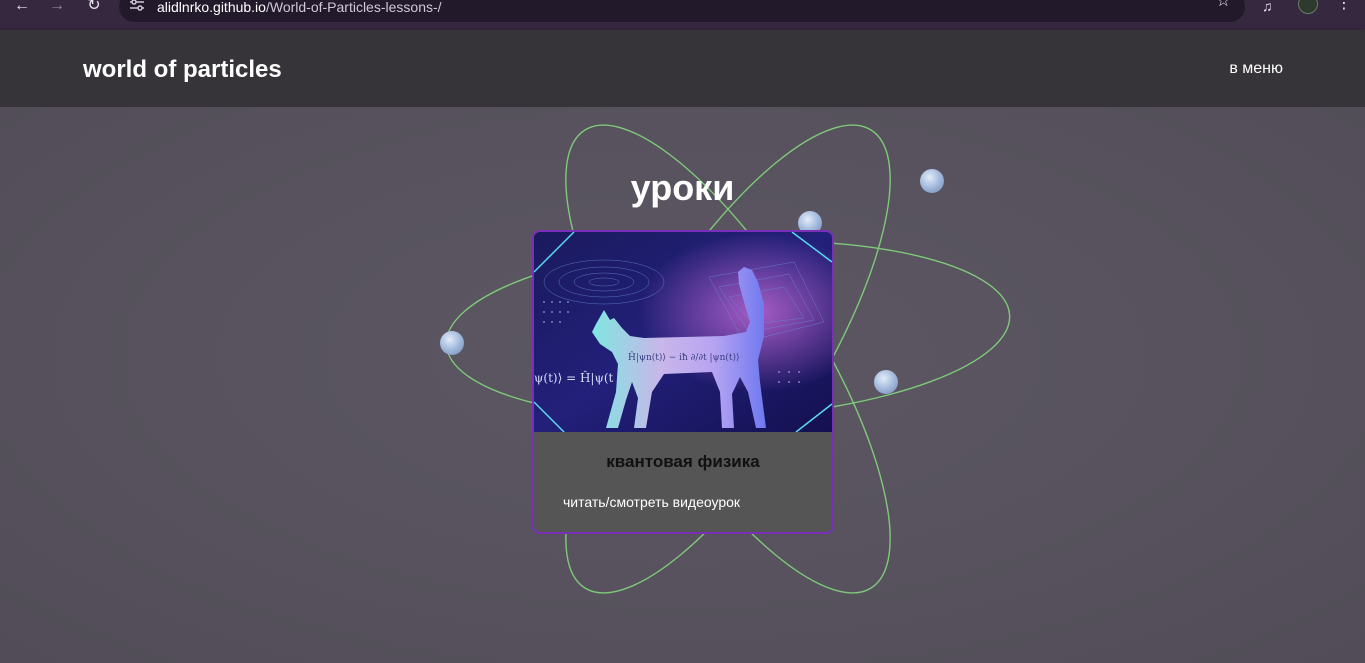 This screenshot has width=1365, height=663. I want to click on media-control-icon: ♫, so click(1267, 6).